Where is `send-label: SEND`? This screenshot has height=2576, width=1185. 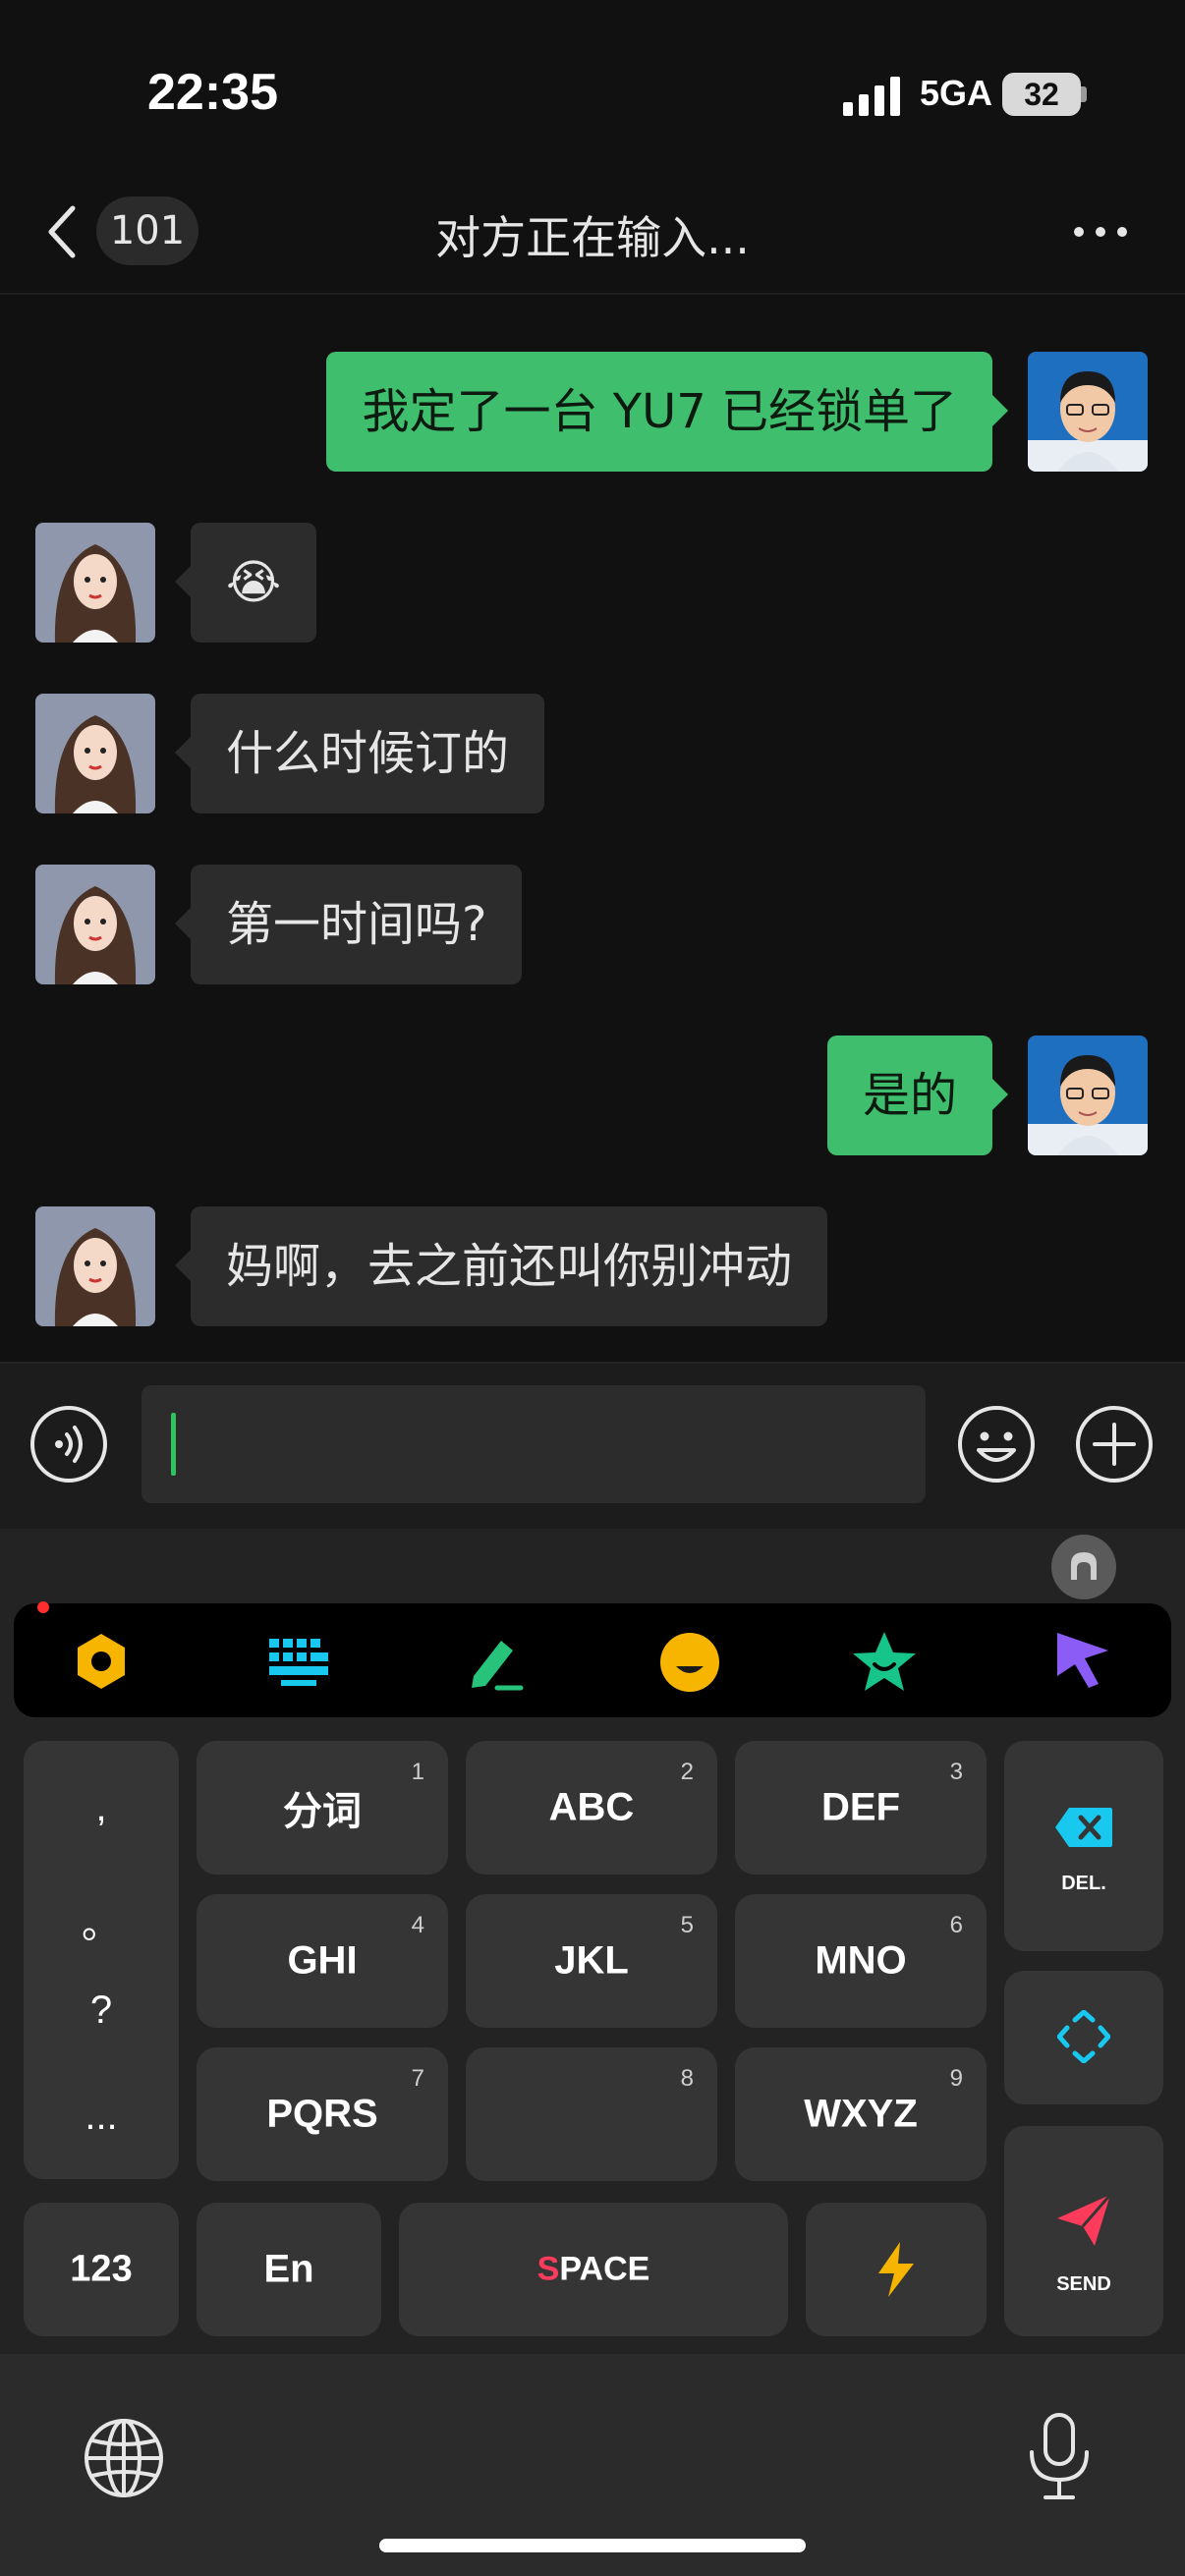
send-label: SEND is located at coordinates (1084, 2284).